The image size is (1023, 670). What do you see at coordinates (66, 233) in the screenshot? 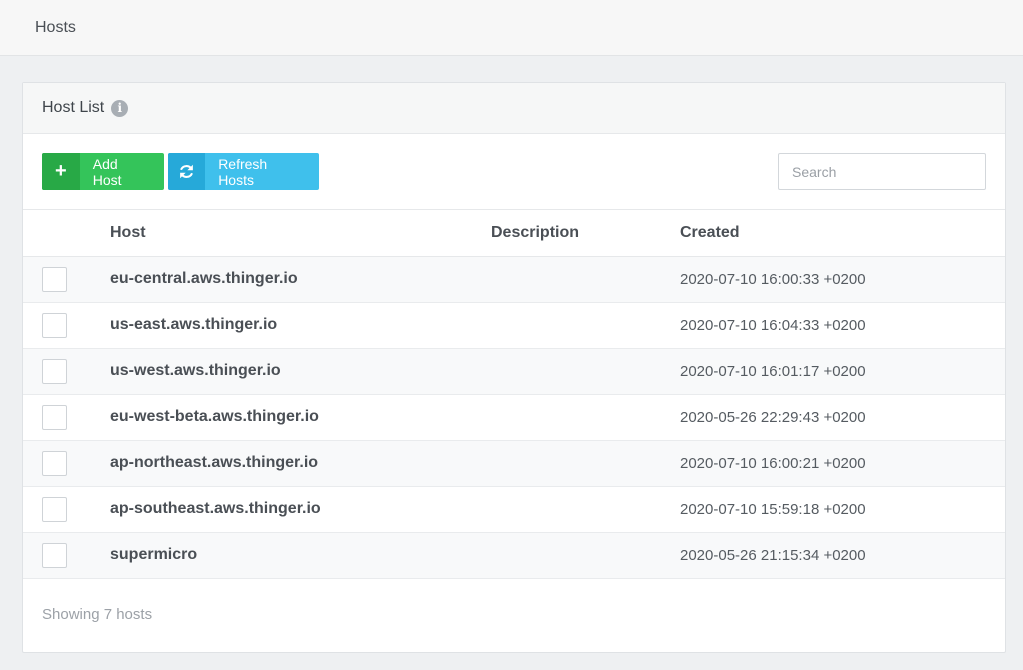
I see `header-select` at bounding box center [66, 233].